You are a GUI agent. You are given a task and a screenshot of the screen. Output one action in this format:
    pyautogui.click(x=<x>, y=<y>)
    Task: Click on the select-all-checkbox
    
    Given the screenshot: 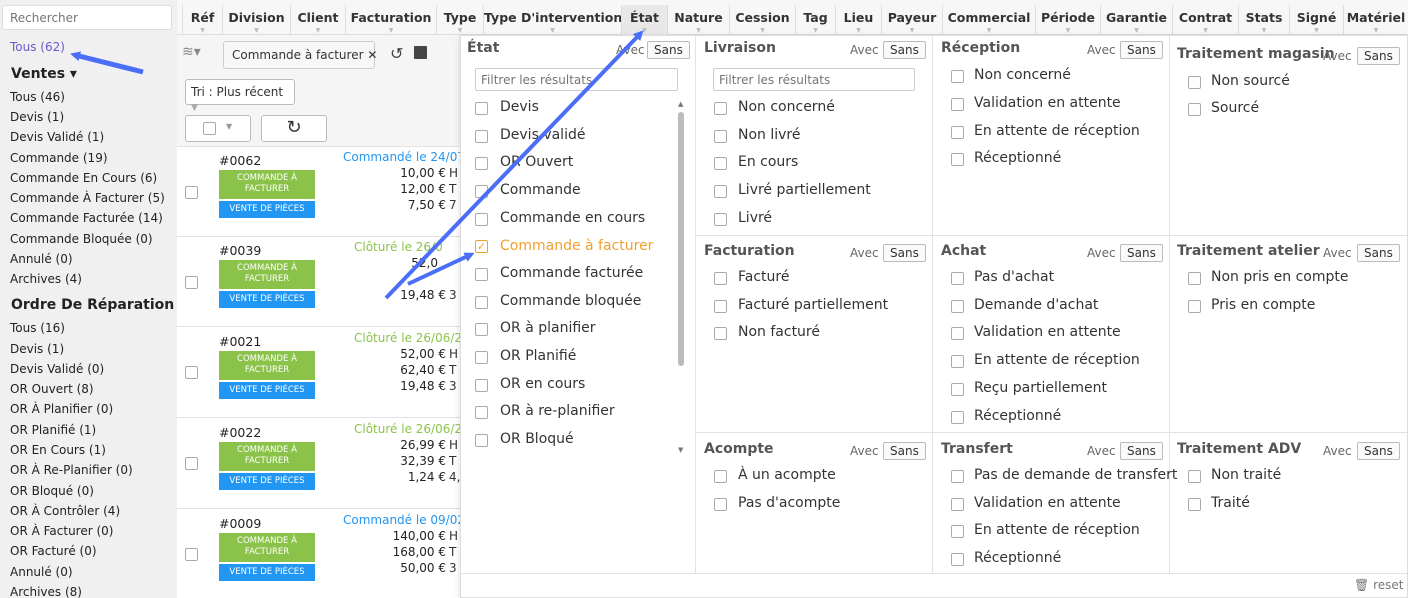 What is the action you would take?
    pyautogui.click(x=209, y=128)
    